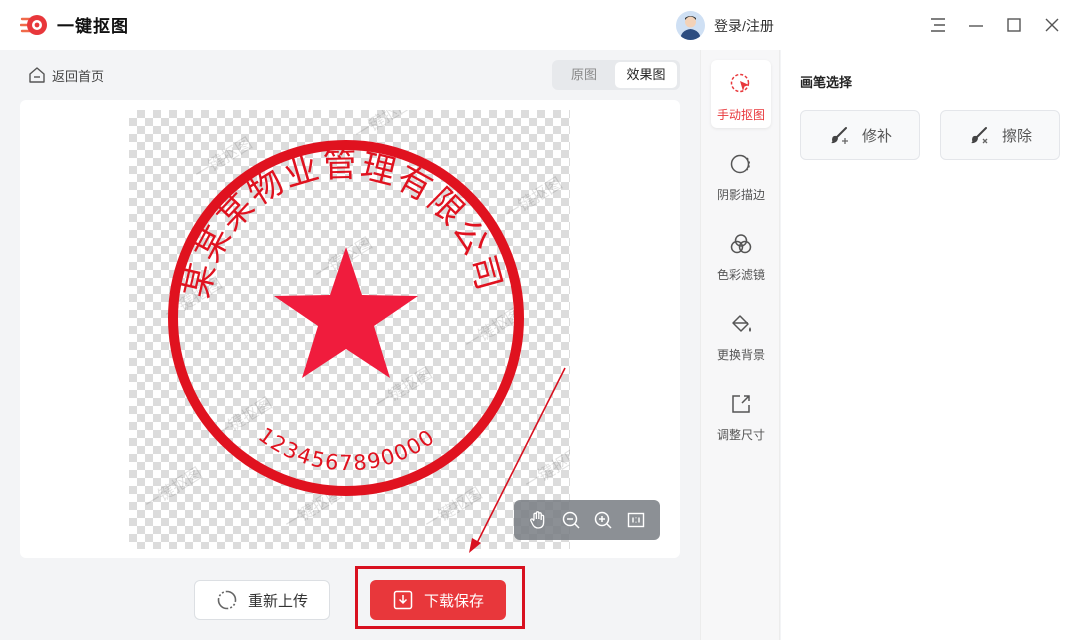 This screenshot has height=640, width=1080. What do you see at coordinates (1014, 25) in the screenshot?
I see `maximize-icon` at bounding box center [1014, 25].